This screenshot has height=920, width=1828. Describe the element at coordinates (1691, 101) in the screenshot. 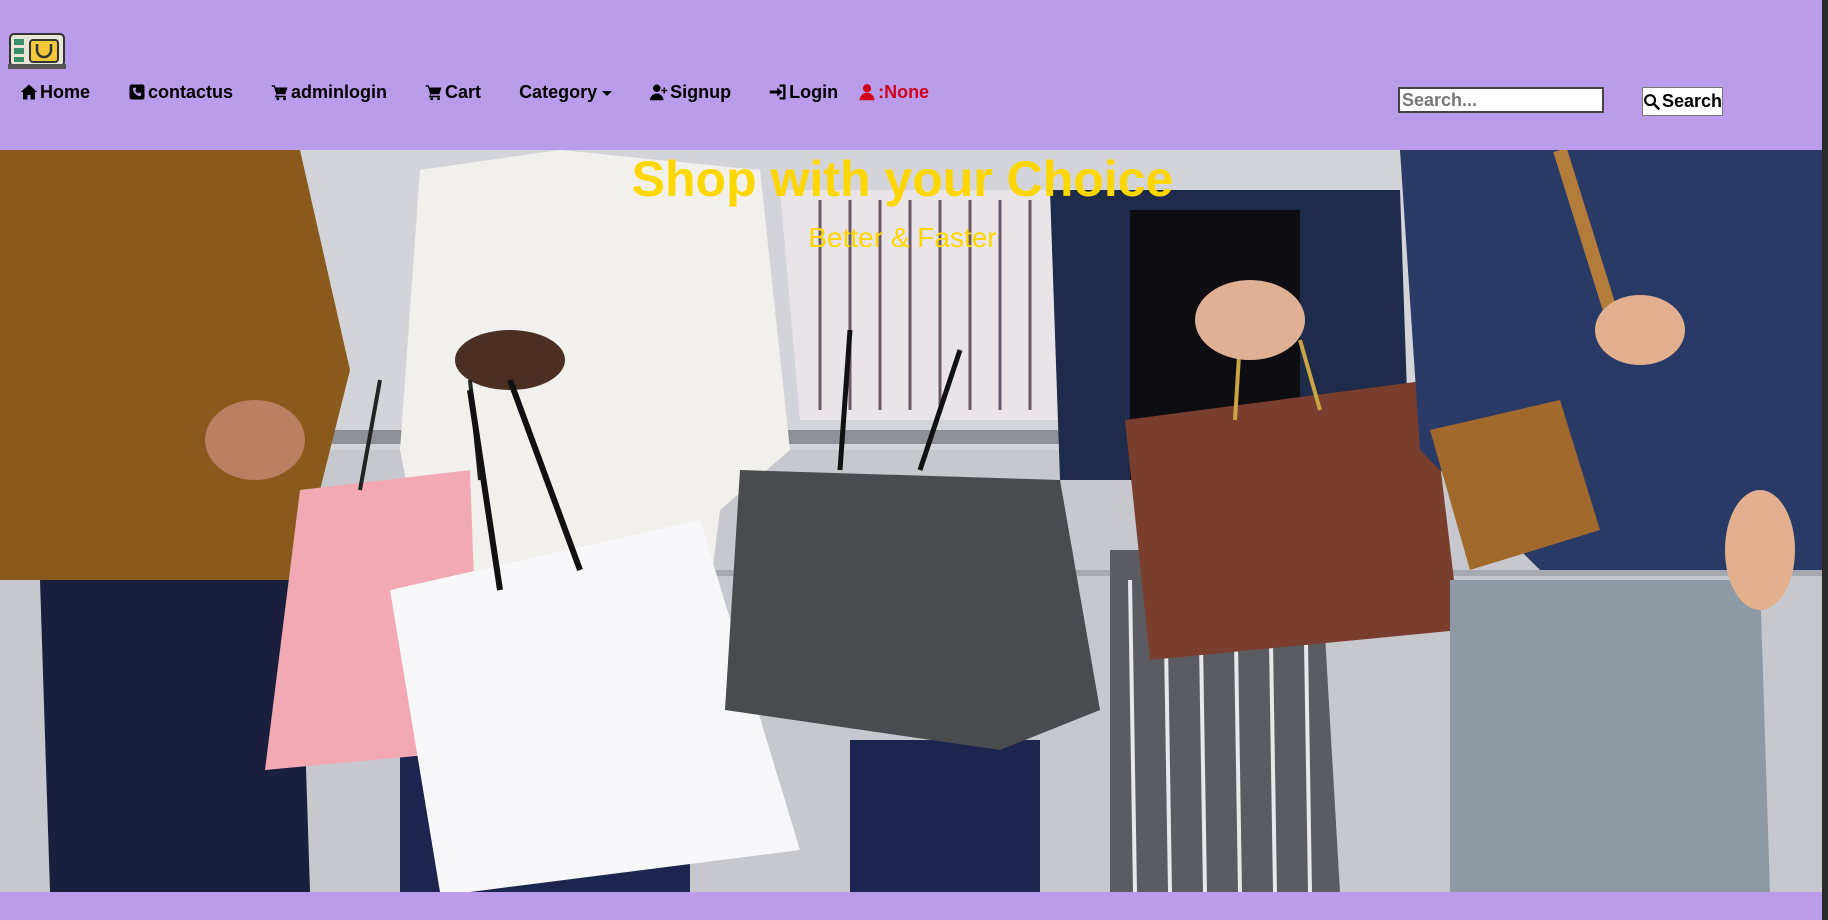

I see `search-button-label: Search` at that location.